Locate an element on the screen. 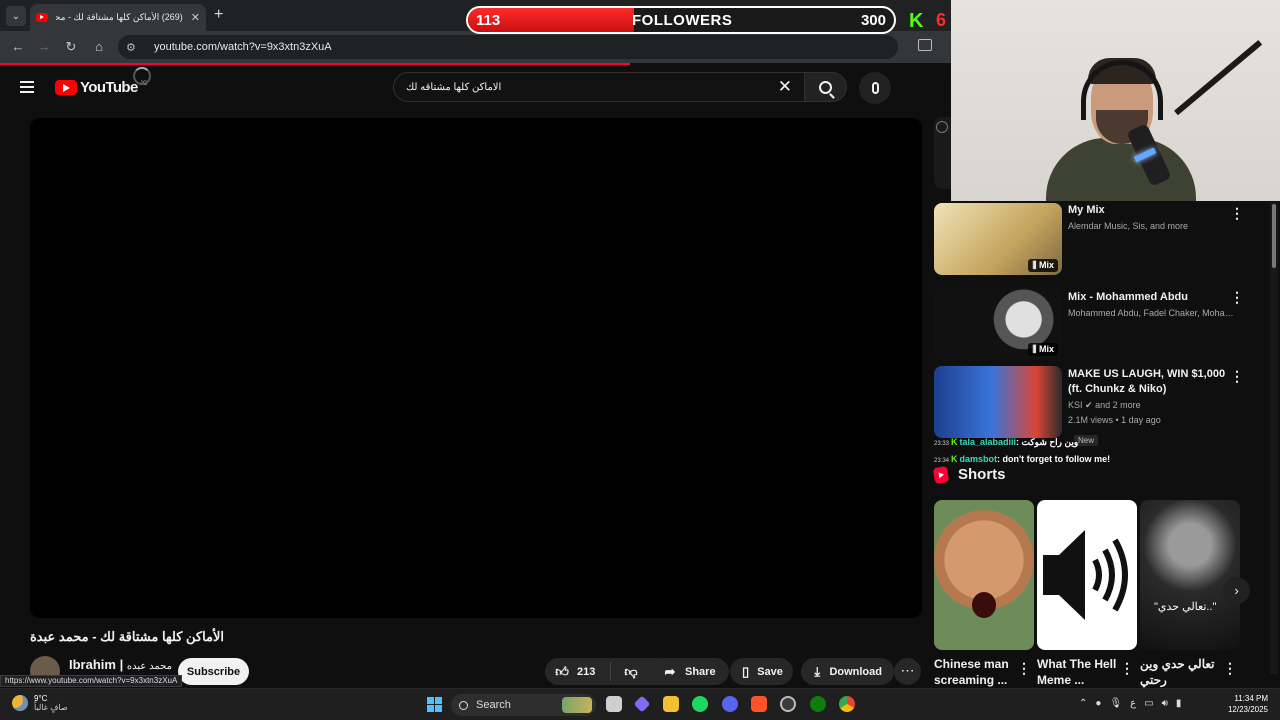 Image resolution: width=1280 pixels, height=720 pixels. new-tab-button: + is located at coordinates (218, 15).